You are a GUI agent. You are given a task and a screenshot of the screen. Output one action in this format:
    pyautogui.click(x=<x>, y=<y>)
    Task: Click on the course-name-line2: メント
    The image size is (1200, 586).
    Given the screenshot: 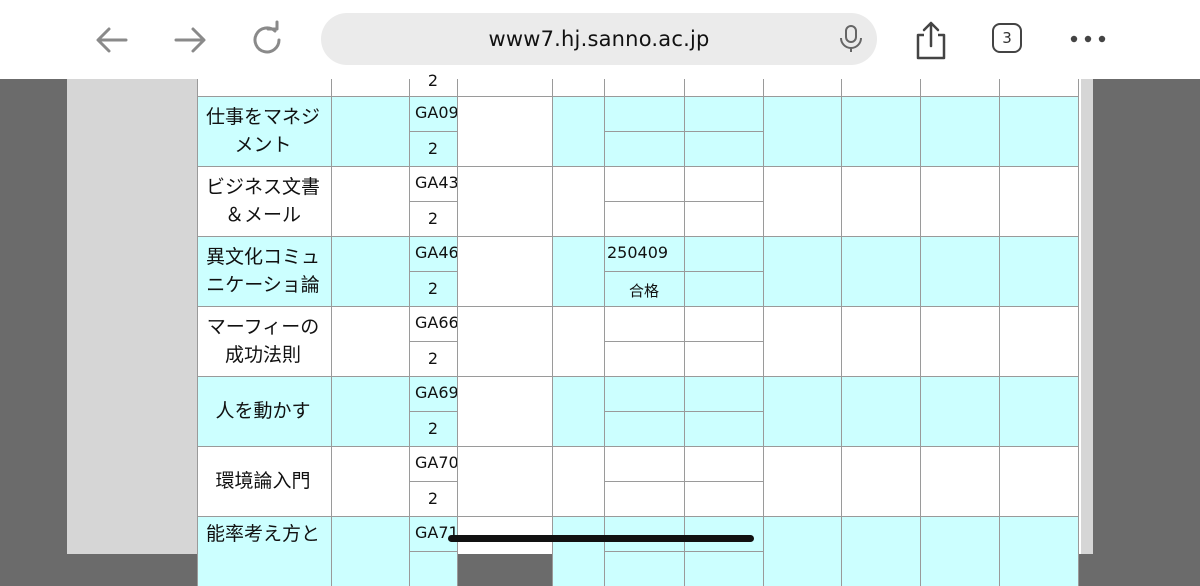 What is the action you would take?
    pyautogui.click(x=263, y=145)
    